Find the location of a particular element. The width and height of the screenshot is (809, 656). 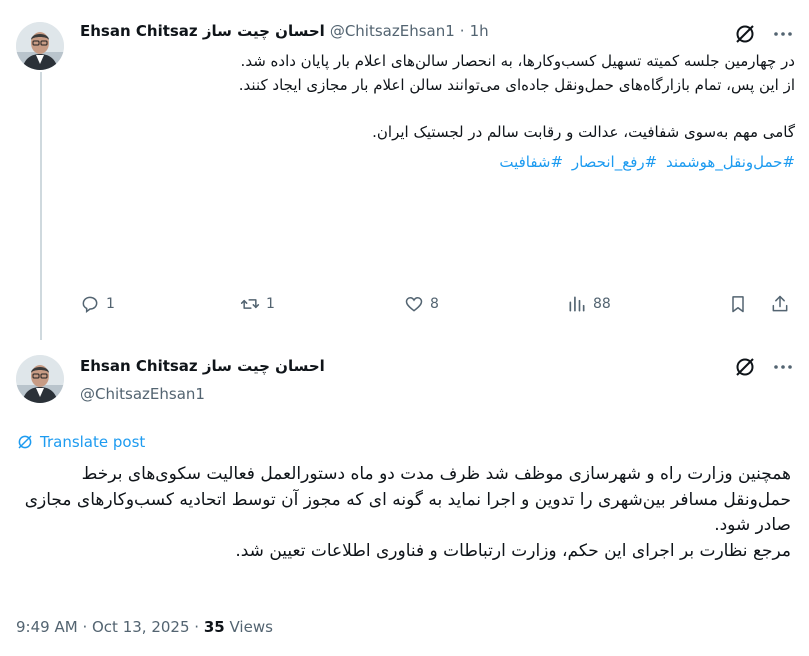

bookmark-button is located at coordinates (738, 304).